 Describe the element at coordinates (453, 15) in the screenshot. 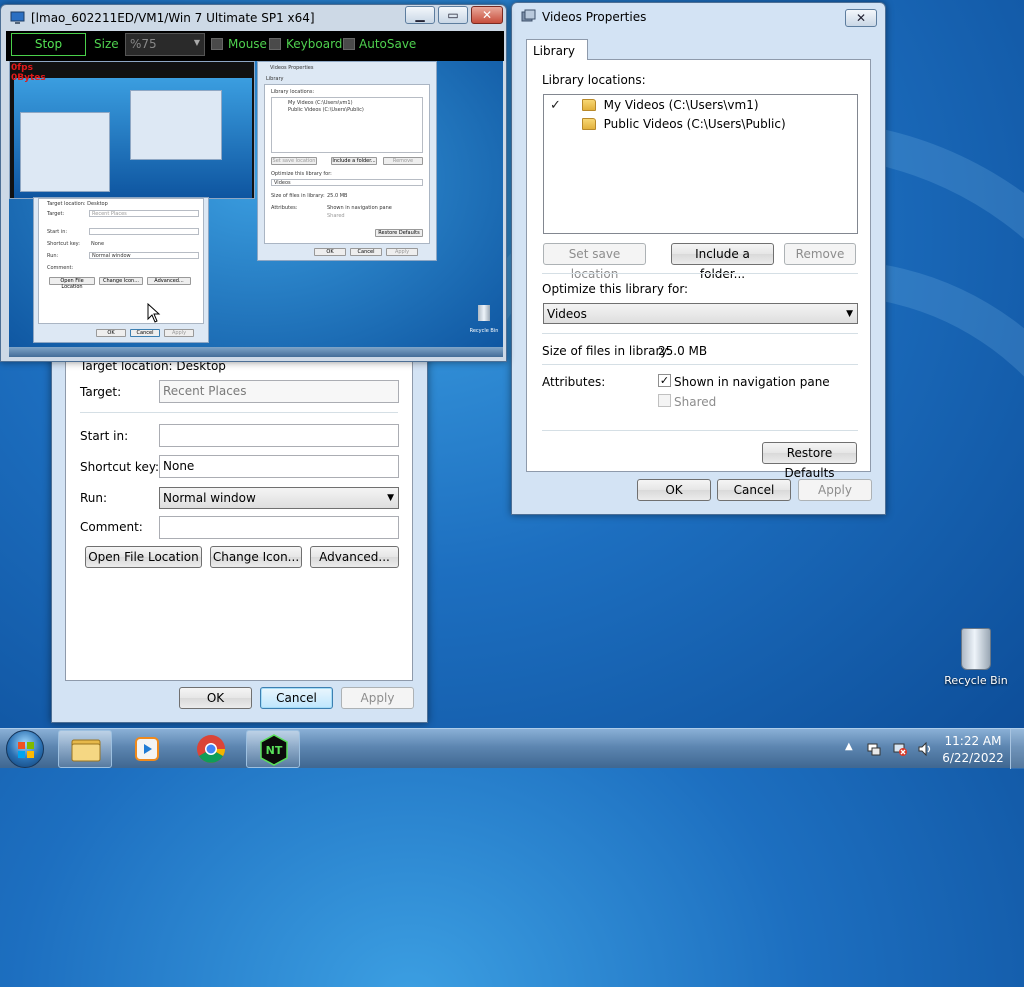

I see `maximize-button: ▭` at that location.